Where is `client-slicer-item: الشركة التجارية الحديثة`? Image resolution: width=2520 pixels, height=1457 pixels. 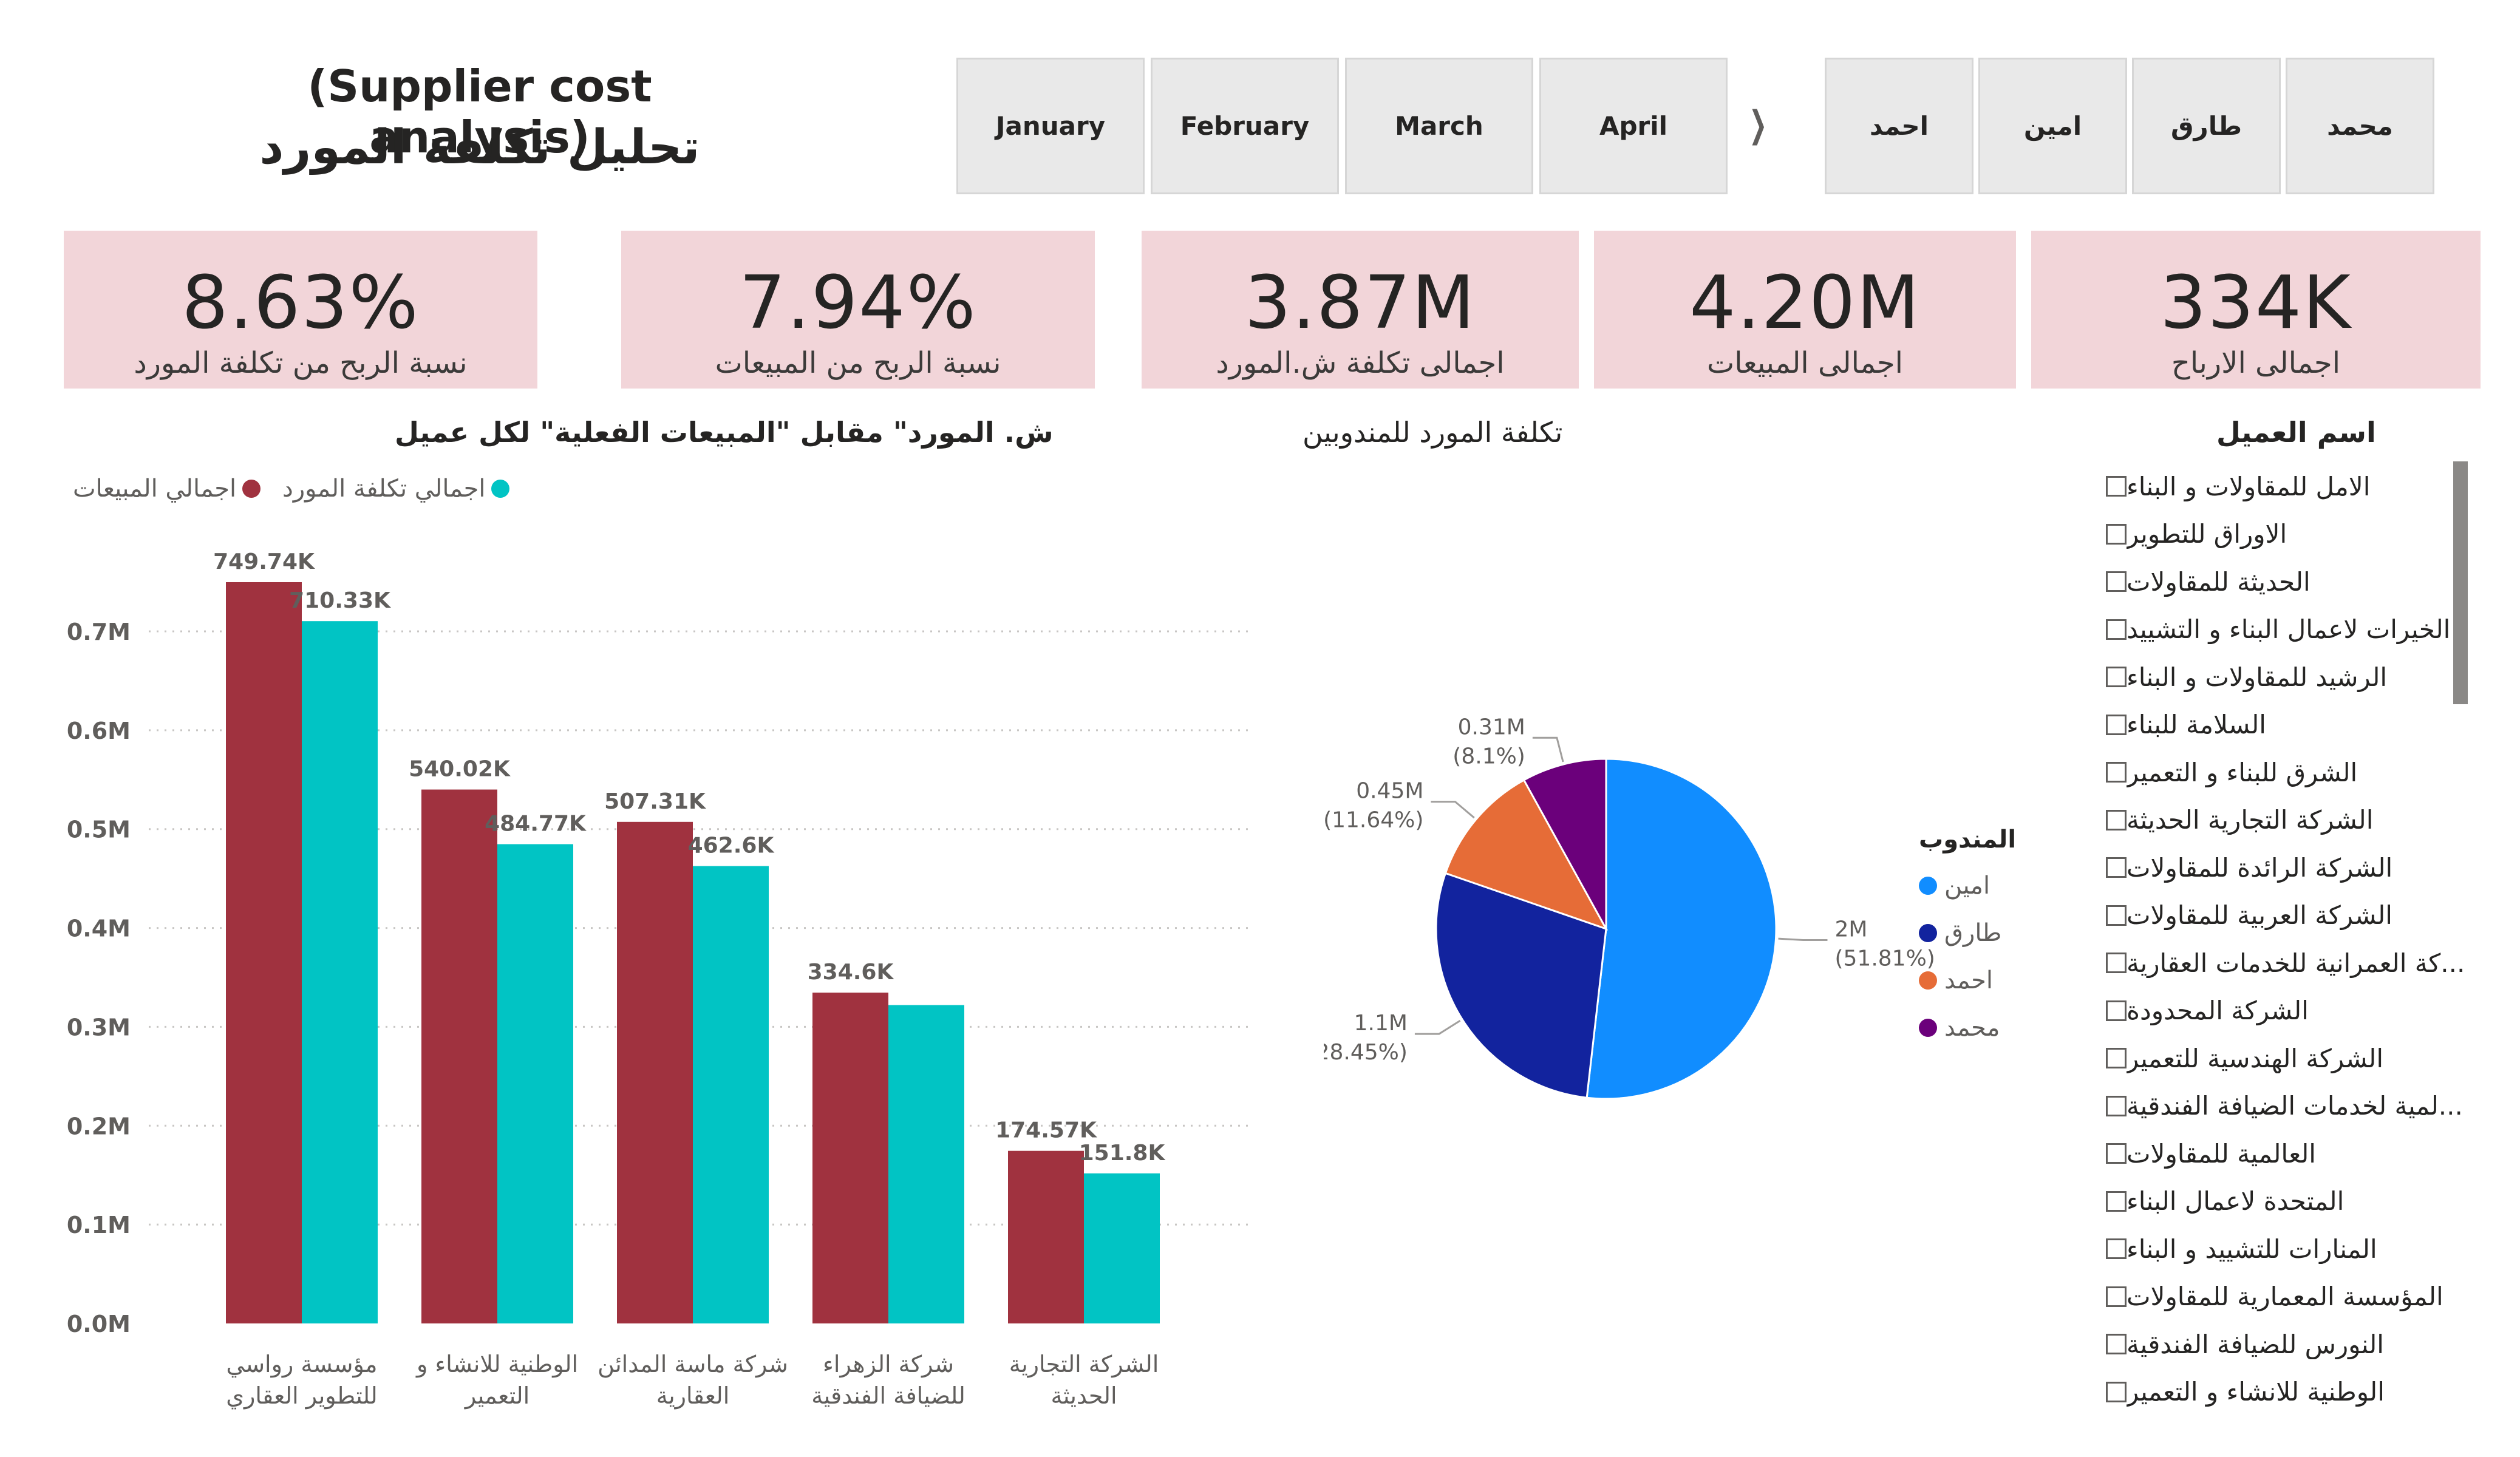 client-slicer-item: الشركة التجارية الحديثة is located at coordinates (2286, 820).